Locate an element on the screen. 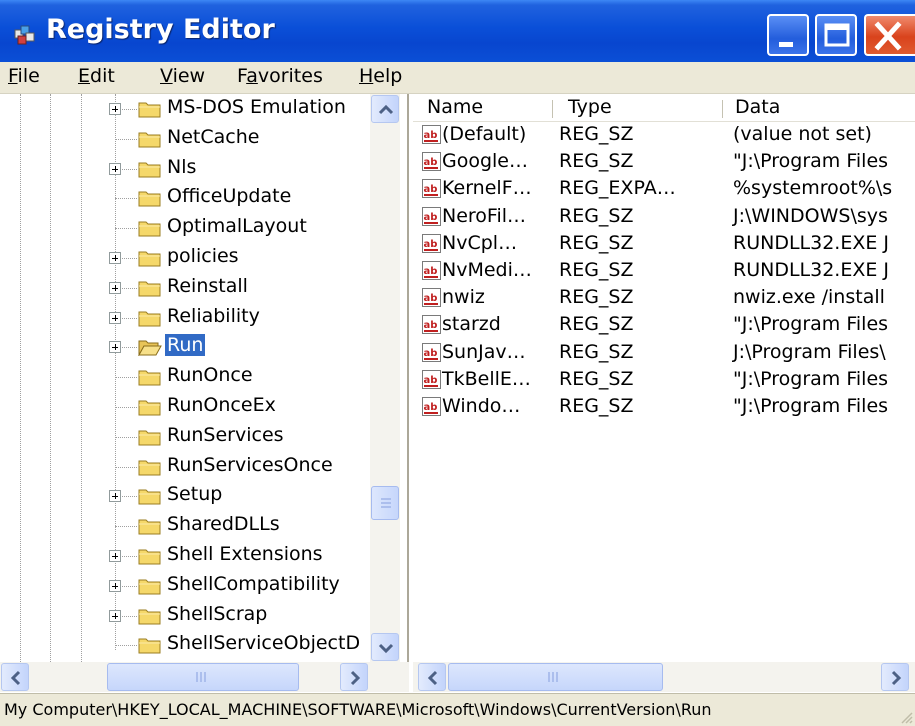 The width and height of the screenshot is (915, 726). tree-item: RunServices is located at coordinates (185, 437).